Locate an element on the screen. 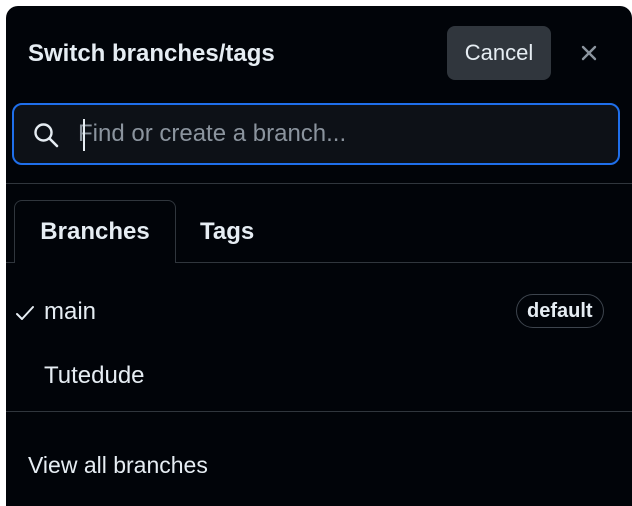 This screenshot has width=632, height=506. branch-name: Tutedude is located at coordinates (94, 375).